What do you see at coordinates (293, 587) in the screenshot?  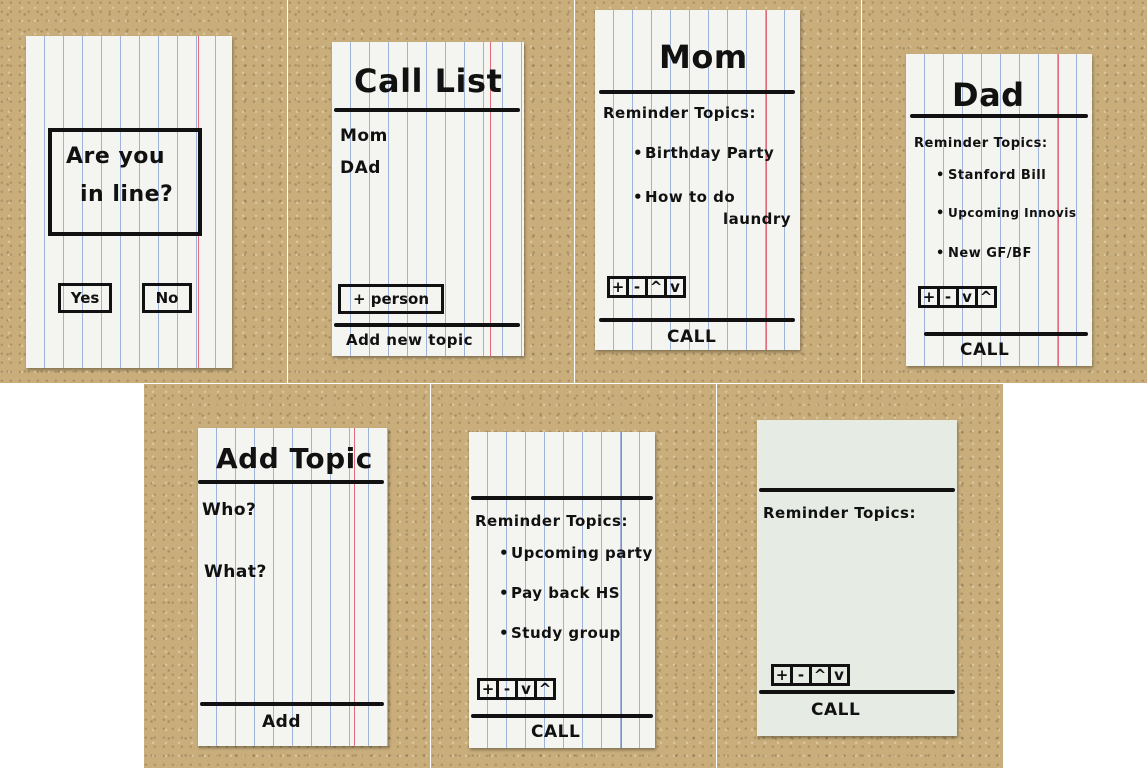 I see `card-add-topic: Add Topic Who? What? Add` at bounding box center [293, 587].